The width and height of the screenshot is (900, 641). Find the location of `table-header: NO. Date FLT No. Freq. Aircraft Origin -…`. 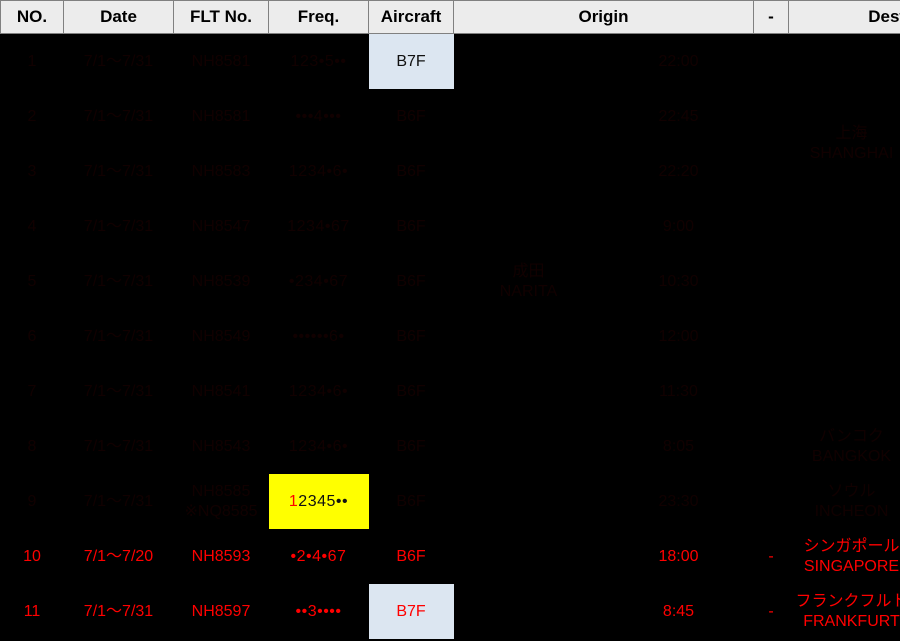

table-header: NO. Date FLT No. Freq. Aircraft Origin -… is located at coordinates (450, 17).